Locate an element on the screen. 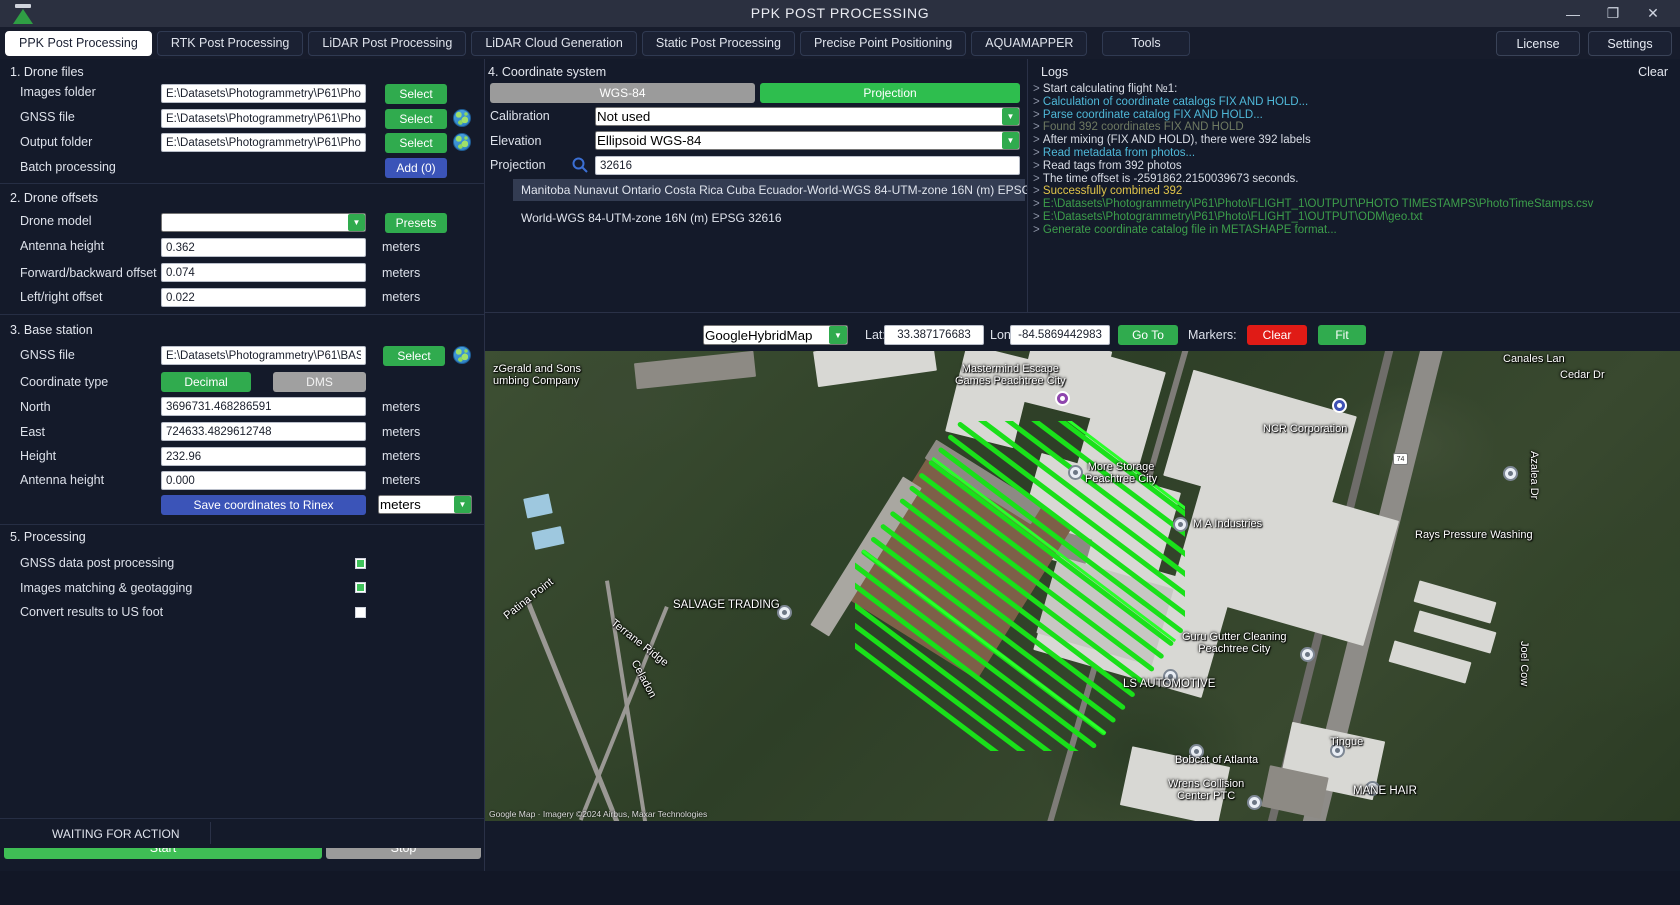 The height and width of the screenshot is (905, 1680). close-icon: ✕ is located at coordinates (1653, 13).